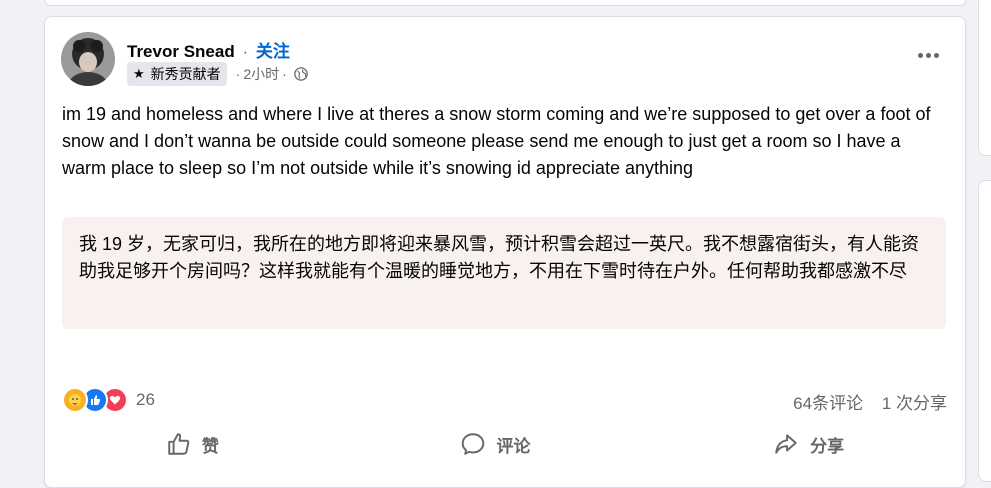 The height and width of the screenshot is (488, 991). I want to click on comment-icon, so click(473, 444).